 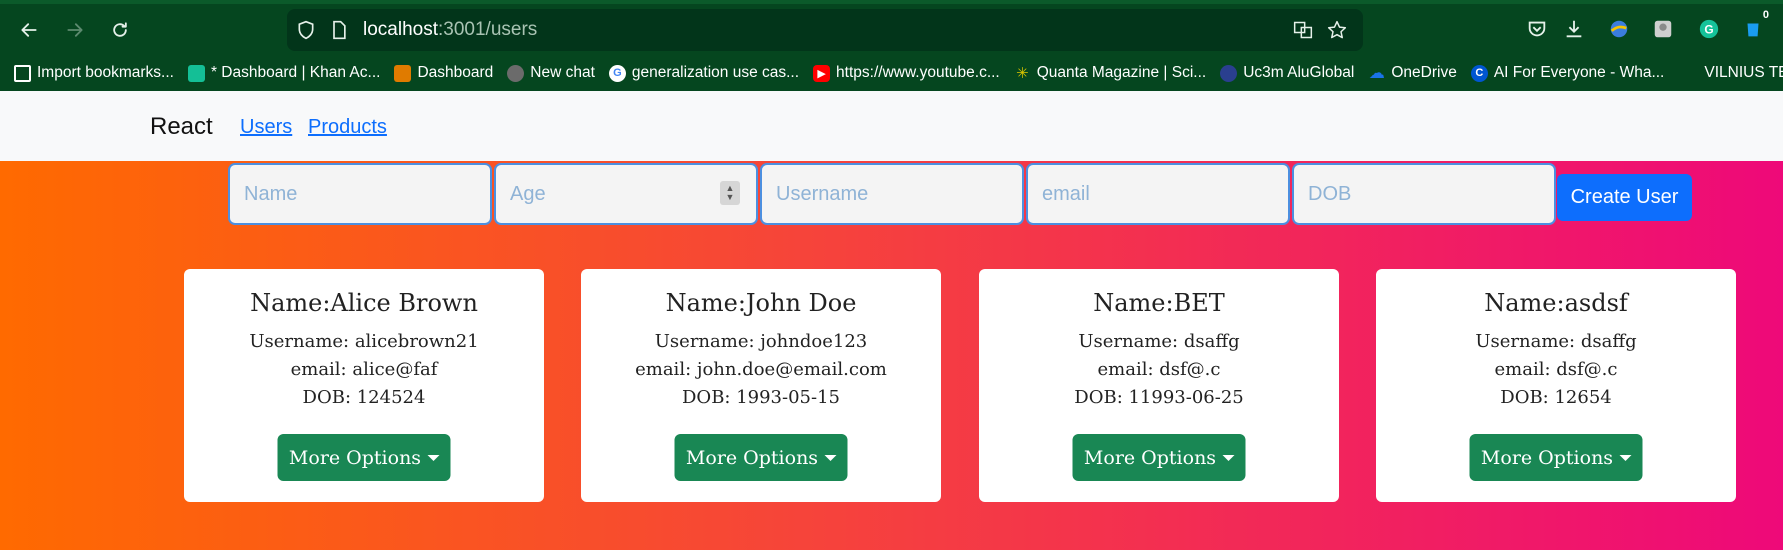 I want to click on extension-profile-icon, so click(x=1663, y=29).